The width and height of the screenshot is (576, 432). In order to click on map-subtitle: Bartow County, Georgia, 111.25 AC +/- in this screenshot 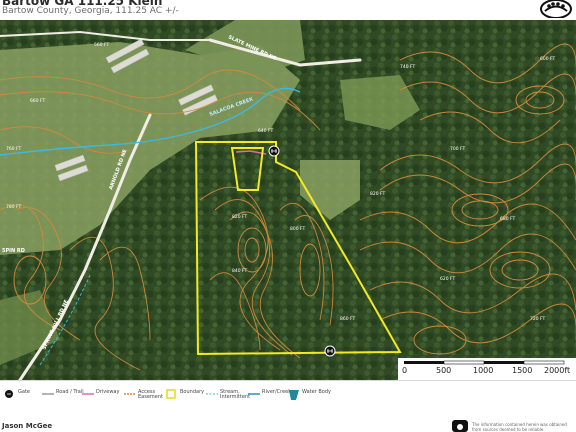, I will do `click(90, 11)`.